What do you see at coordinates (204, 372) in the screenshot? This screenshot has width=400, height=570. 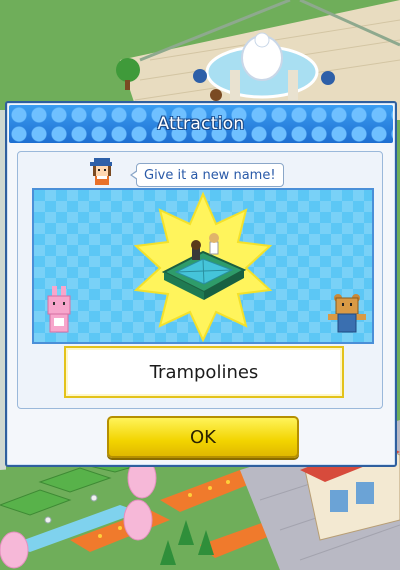 I see `attraction-name-field: Trampolines` at bounding box center [204, 372].